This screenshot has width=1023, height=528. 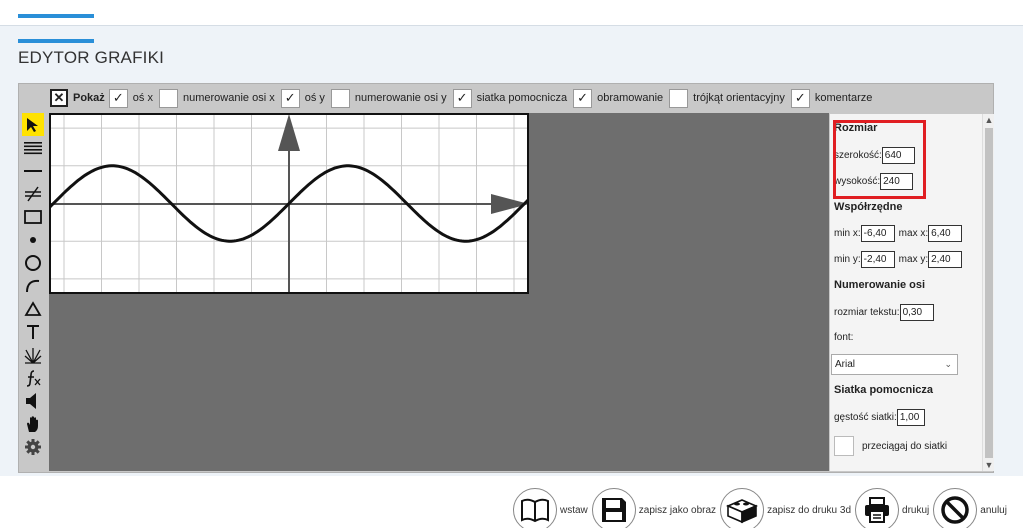 I want to click on save-3d-button, so click(x=742, y=508).